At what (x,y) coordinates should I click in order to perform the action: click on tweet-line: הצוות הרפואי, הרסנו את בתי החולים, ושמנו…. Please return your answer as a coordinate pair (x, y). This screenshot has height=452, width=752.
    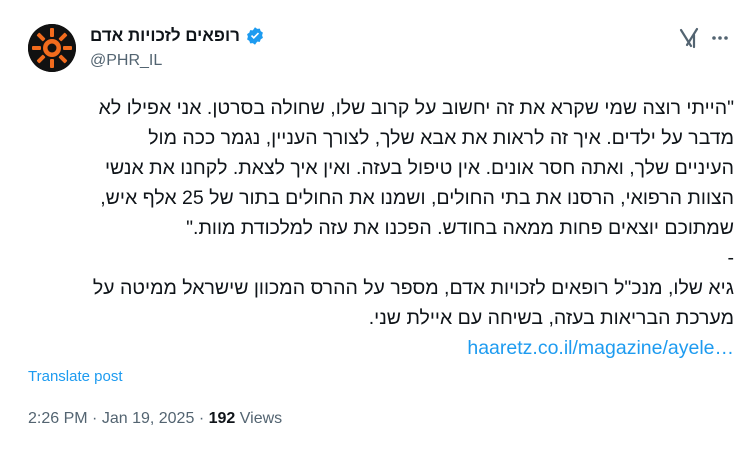
    Looking at the image, I should click on (417, 198).